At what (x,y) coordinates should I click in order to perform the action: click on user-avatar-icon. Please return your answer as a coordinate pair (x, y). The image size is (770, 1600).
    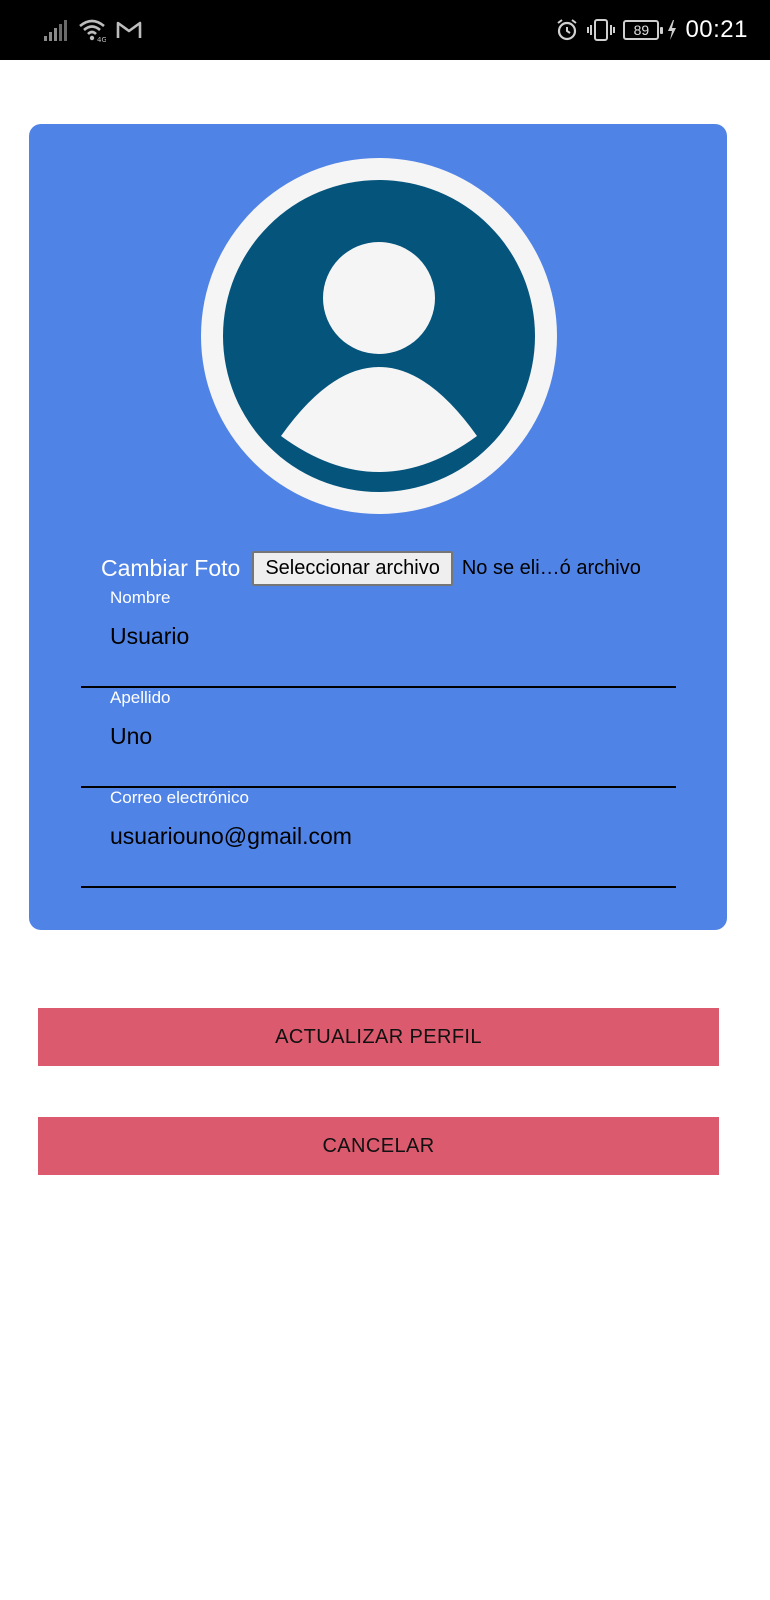
    Looking at the image, I should click on (379, 336).